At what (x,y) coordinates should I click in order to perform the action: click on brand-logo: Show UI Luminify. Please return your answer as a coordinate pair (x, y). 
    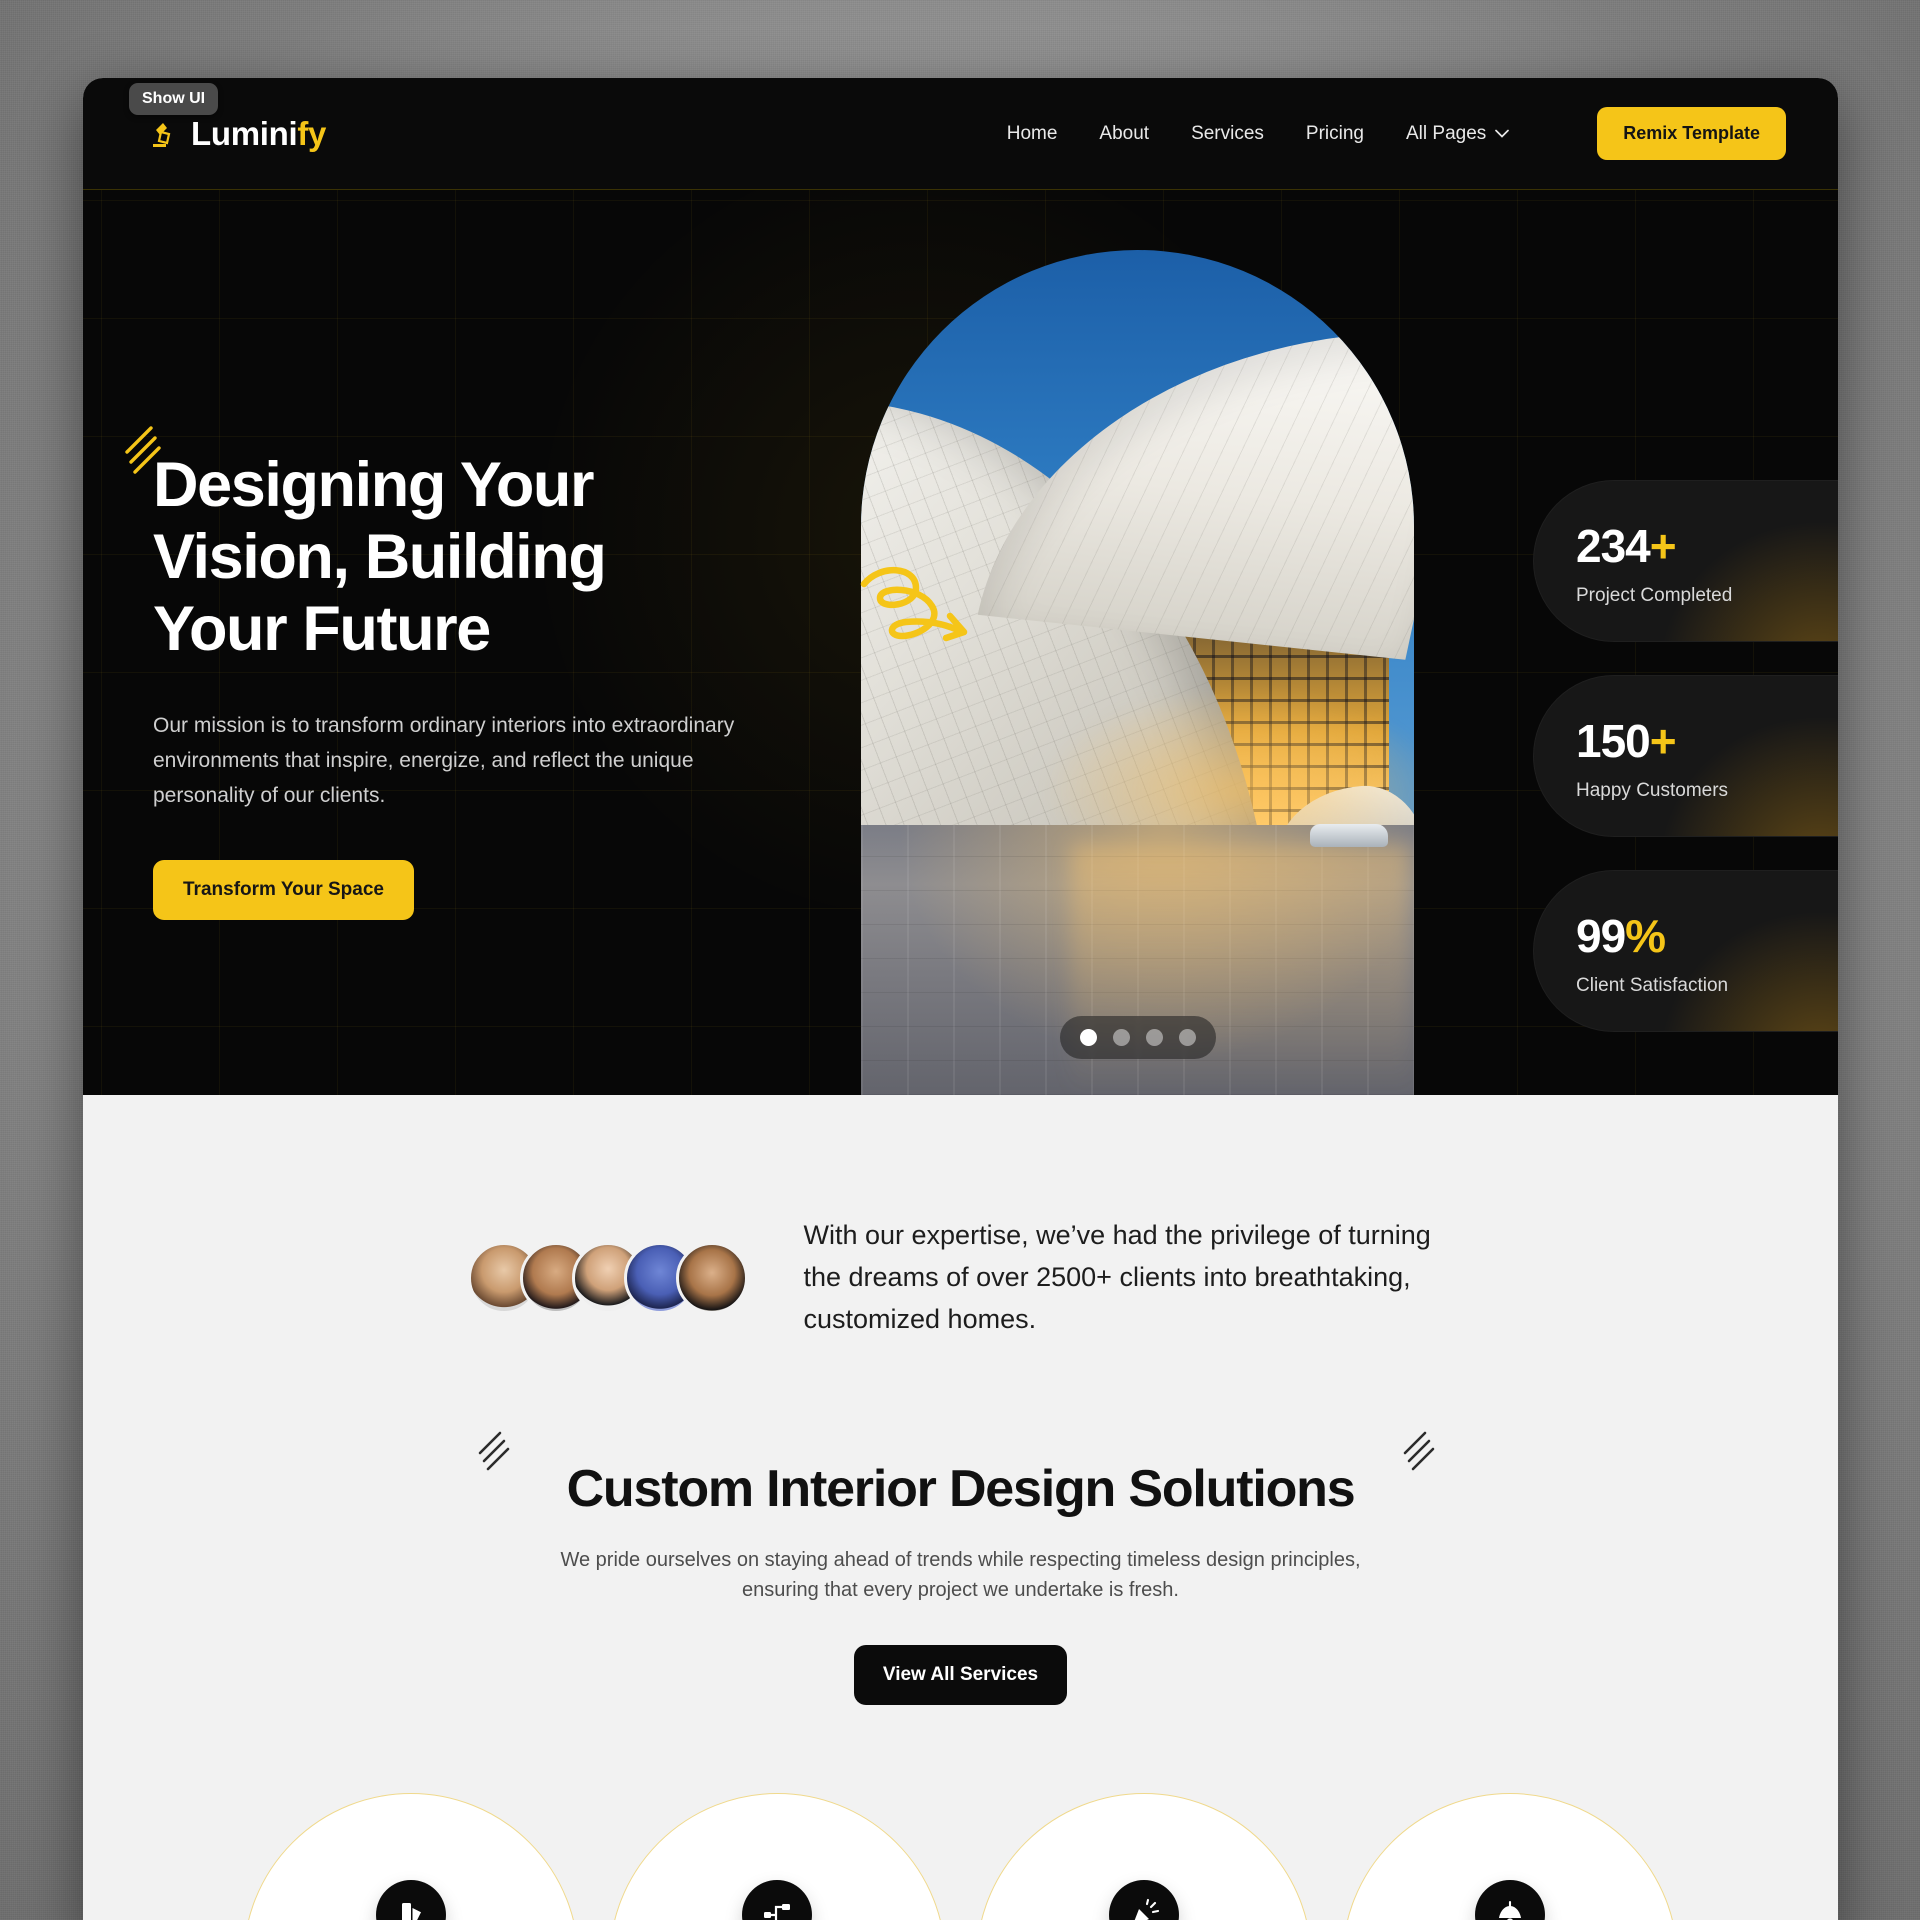
    Looking at the image, I should click on (228, 117).